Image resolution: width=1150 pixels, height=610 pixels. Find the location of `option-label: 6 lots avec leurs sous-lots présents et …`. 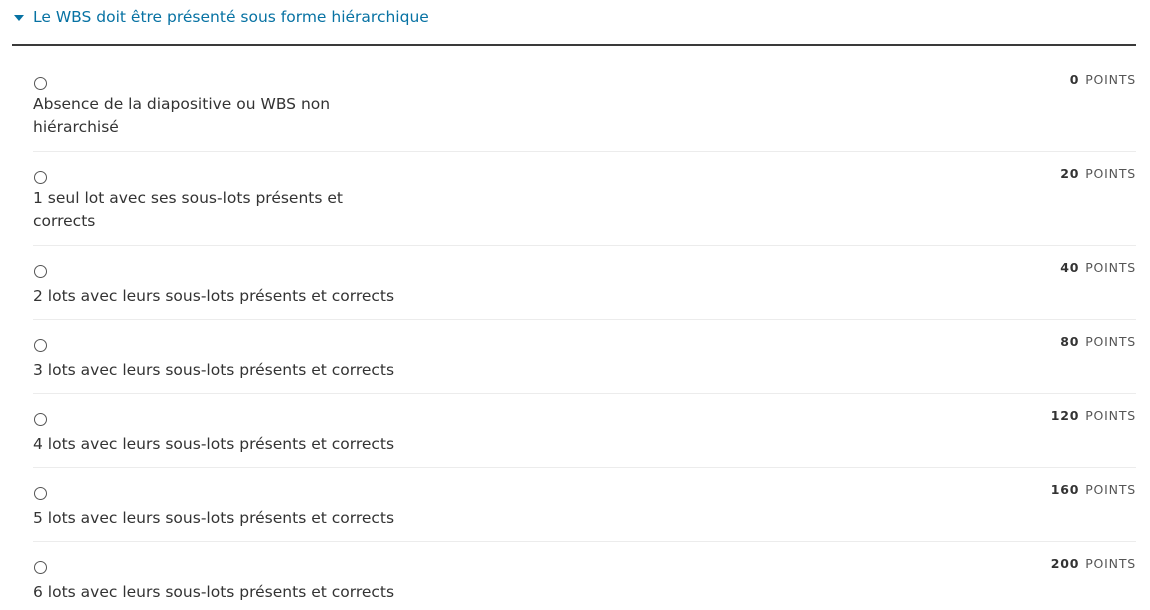

option-label: 6 lots avec leurs sous-lots présents et … is located at coordinates (214, 592).